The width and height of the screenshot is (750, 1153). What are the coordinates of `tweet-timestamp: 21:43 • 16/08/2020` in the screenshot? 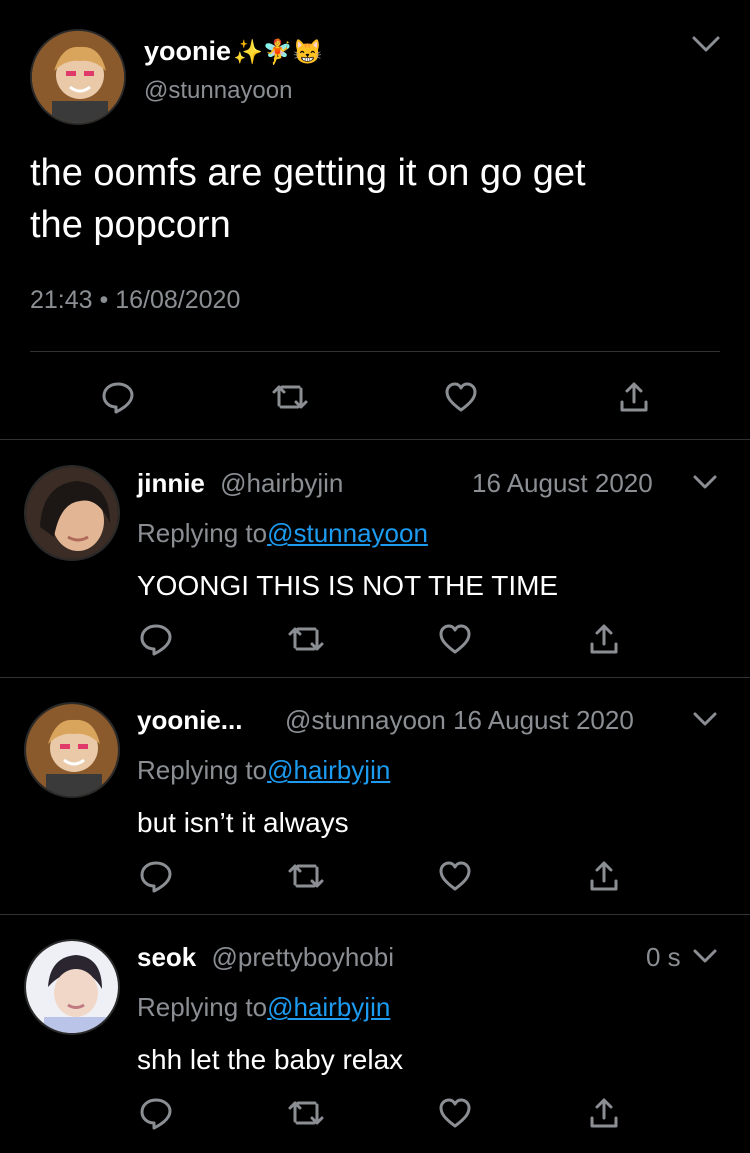 It's located at (135, 300).